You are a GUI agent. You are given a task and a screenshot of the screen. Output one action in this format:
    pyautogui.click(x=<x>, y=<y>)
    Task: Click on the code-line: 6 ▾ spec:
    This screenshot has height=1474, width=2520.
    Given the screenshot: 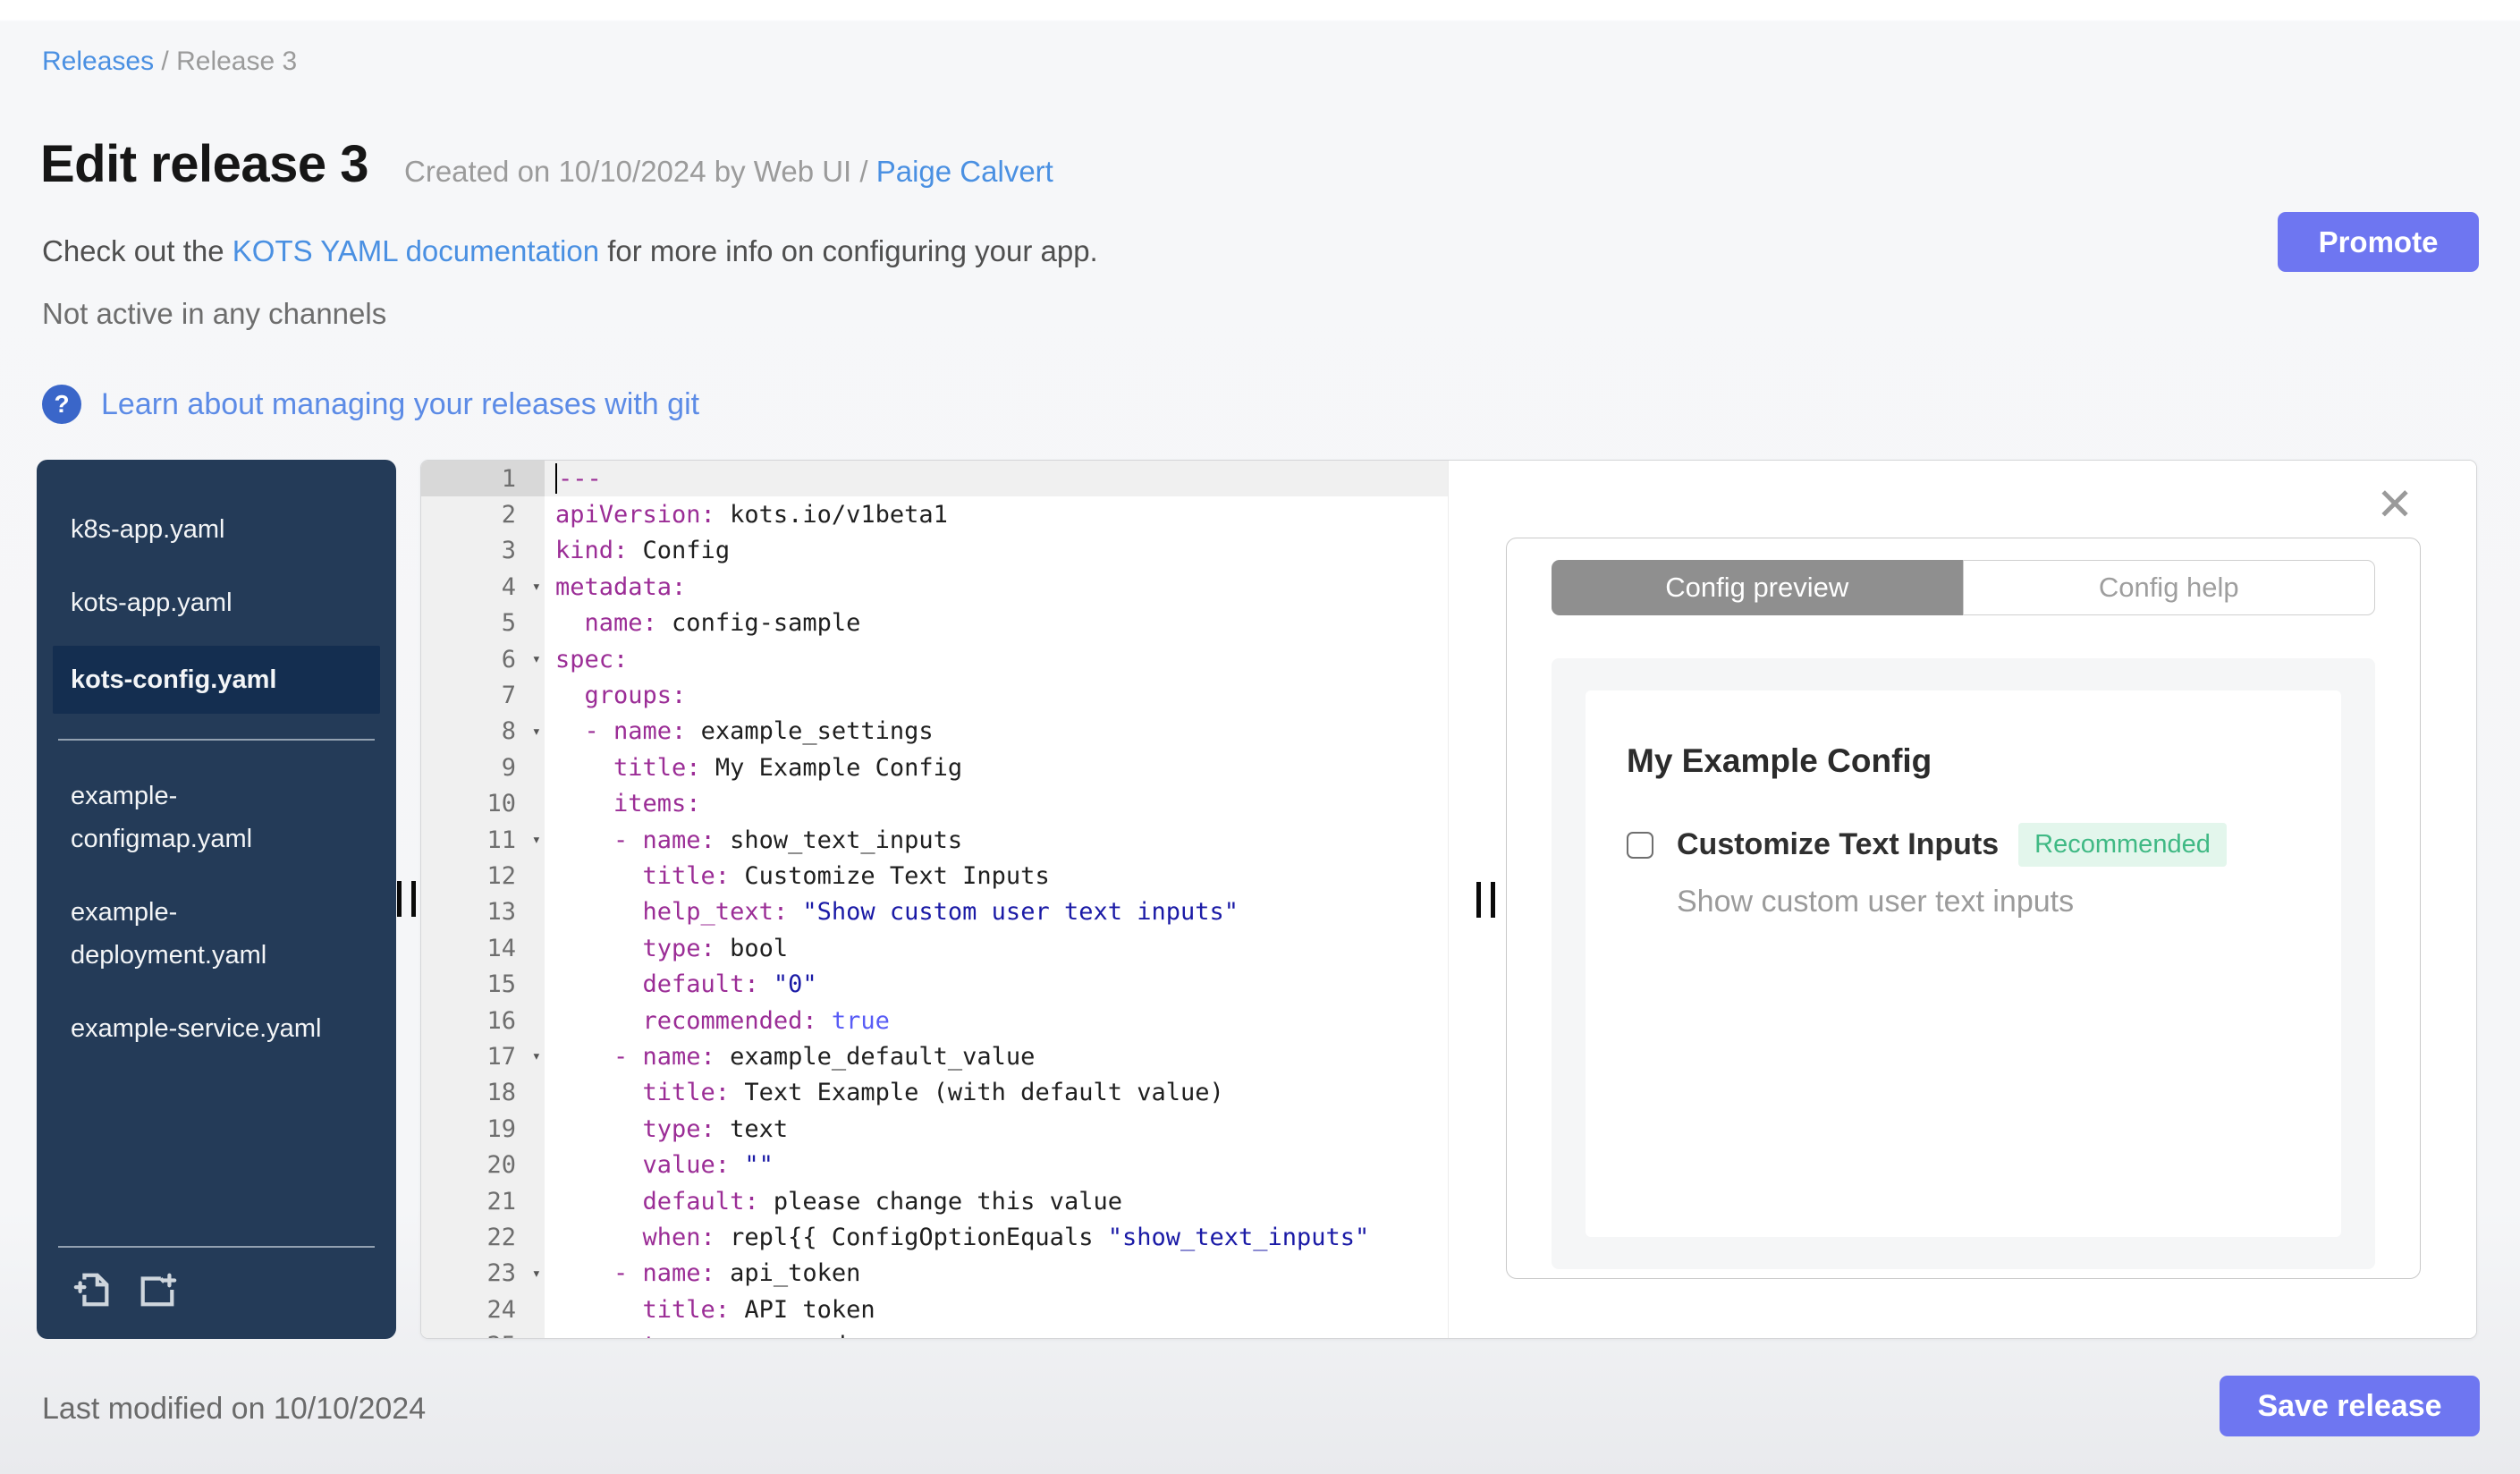 What is the action you would take?
    pyautogui.click(x=935, y=659)
    